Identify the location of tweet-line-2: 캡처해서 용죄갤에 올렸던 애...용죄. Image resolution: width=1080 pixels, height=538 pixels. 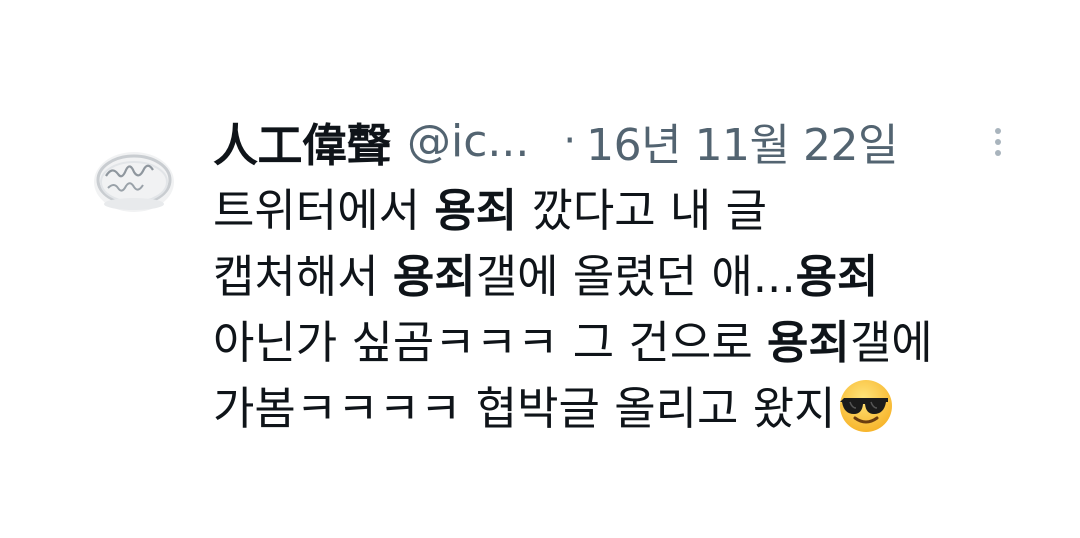
(633, 277).